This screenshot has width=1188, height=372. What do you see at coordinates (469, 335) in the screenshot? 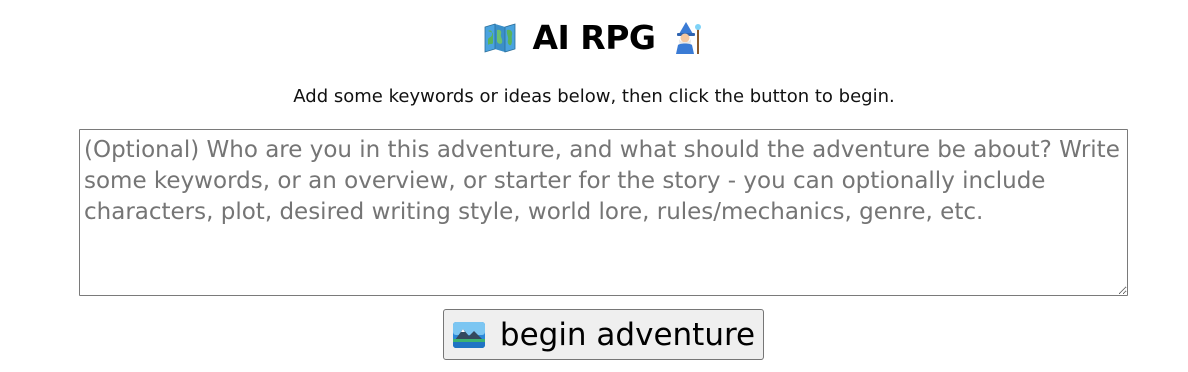
I see `landscape-picture-icon` at bounding box center [469, 335].